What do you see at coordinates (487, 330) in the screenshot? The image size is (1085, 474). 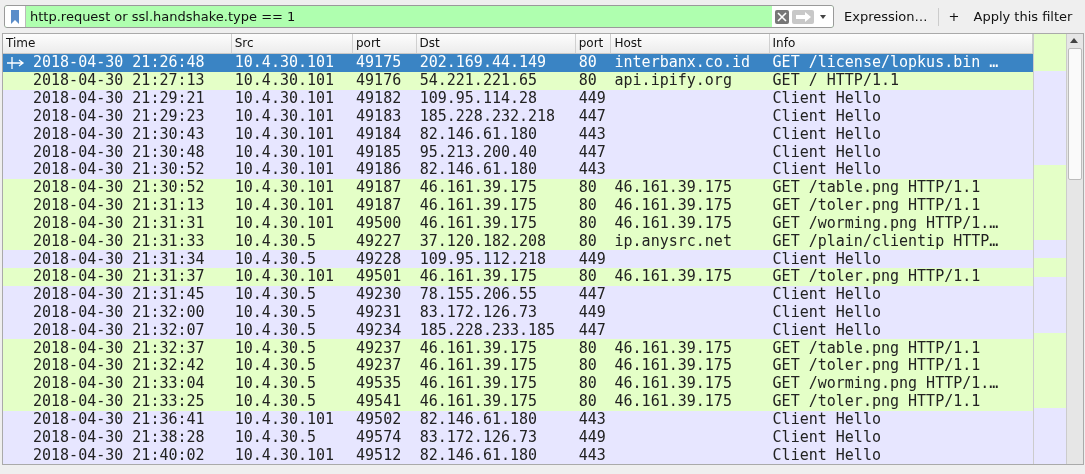 I see `table-cell-text: 185.228.233.185` at bounding box center [487, 330].